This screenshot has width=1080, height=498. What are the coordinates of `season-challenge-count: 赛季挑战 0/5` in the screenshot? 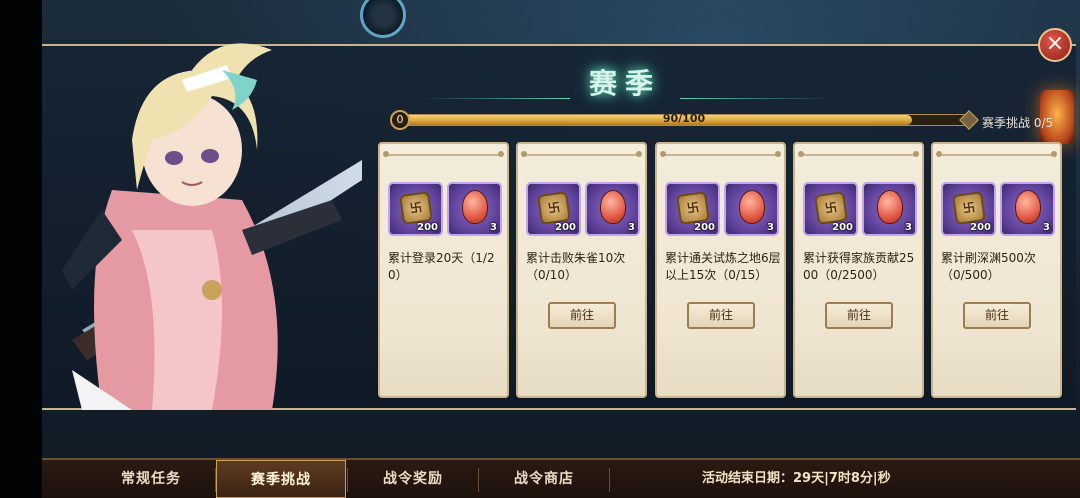 It's located at (1018, 123).